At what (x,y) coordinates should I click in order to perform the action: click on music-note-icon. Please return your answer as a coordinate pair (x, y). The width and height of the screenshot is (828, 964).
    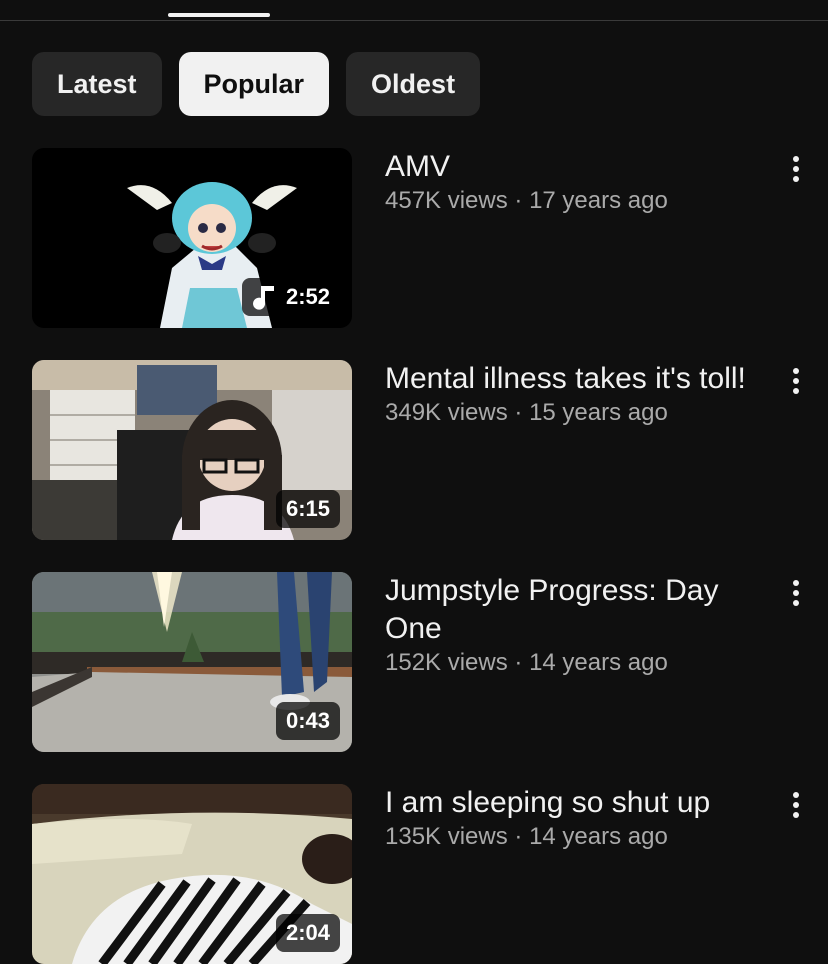
    Looking at the image, I should click on (264, 297).